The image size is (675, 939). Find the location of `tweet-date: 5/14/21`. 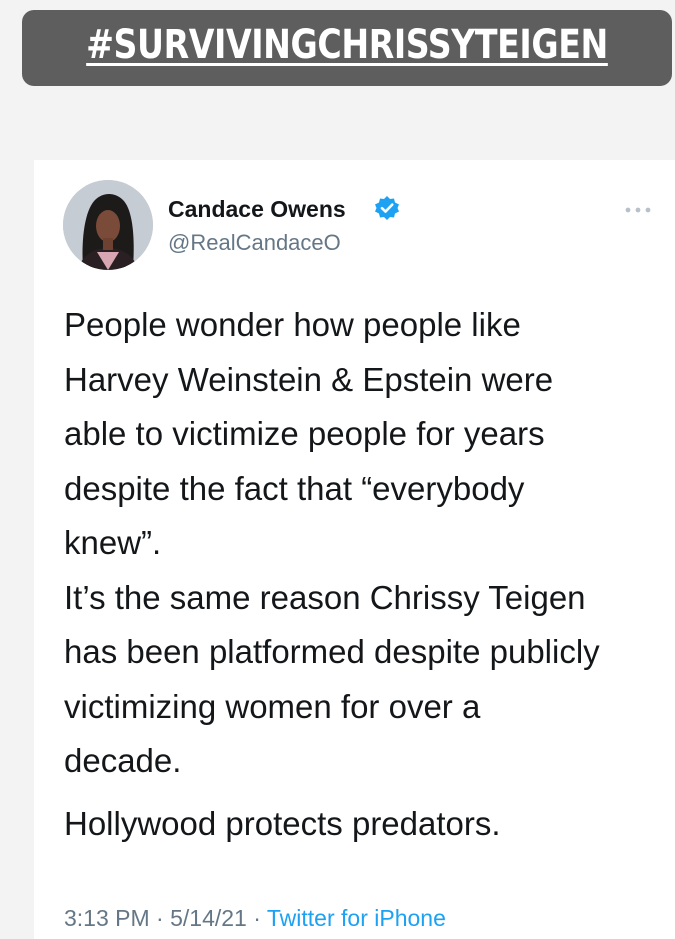

tweet-date: 5/14/21 is located at coordinates (208, 918).